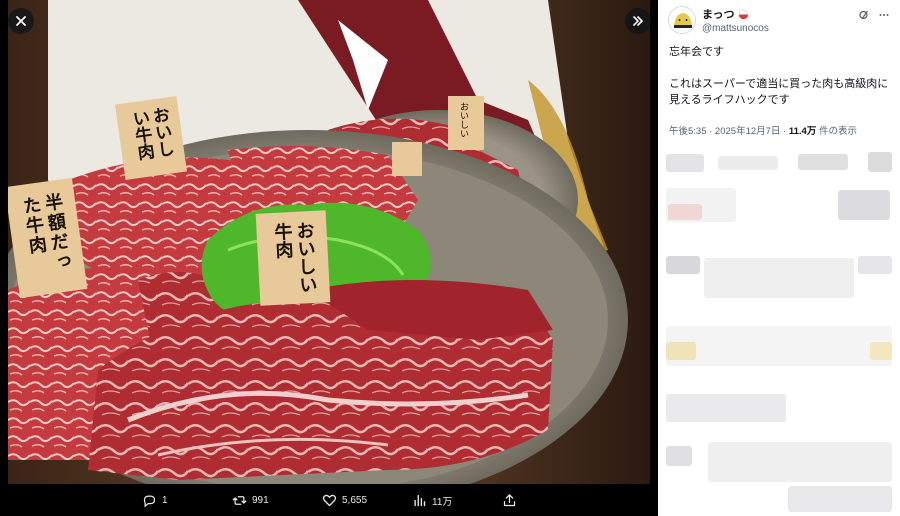 The width and height of the screenshot is (900, 516). What do you see at coordinates (250, 500) in the screenshot?
I see `repost-button: 991` at bounding box center [250, 500].